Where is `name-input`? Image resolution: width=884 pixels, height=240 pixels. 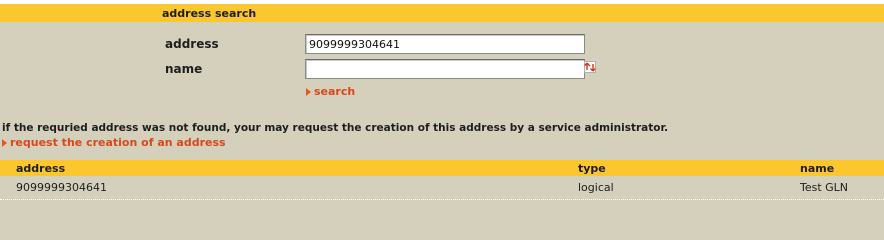 name-input is located at coordinates (445, 69).